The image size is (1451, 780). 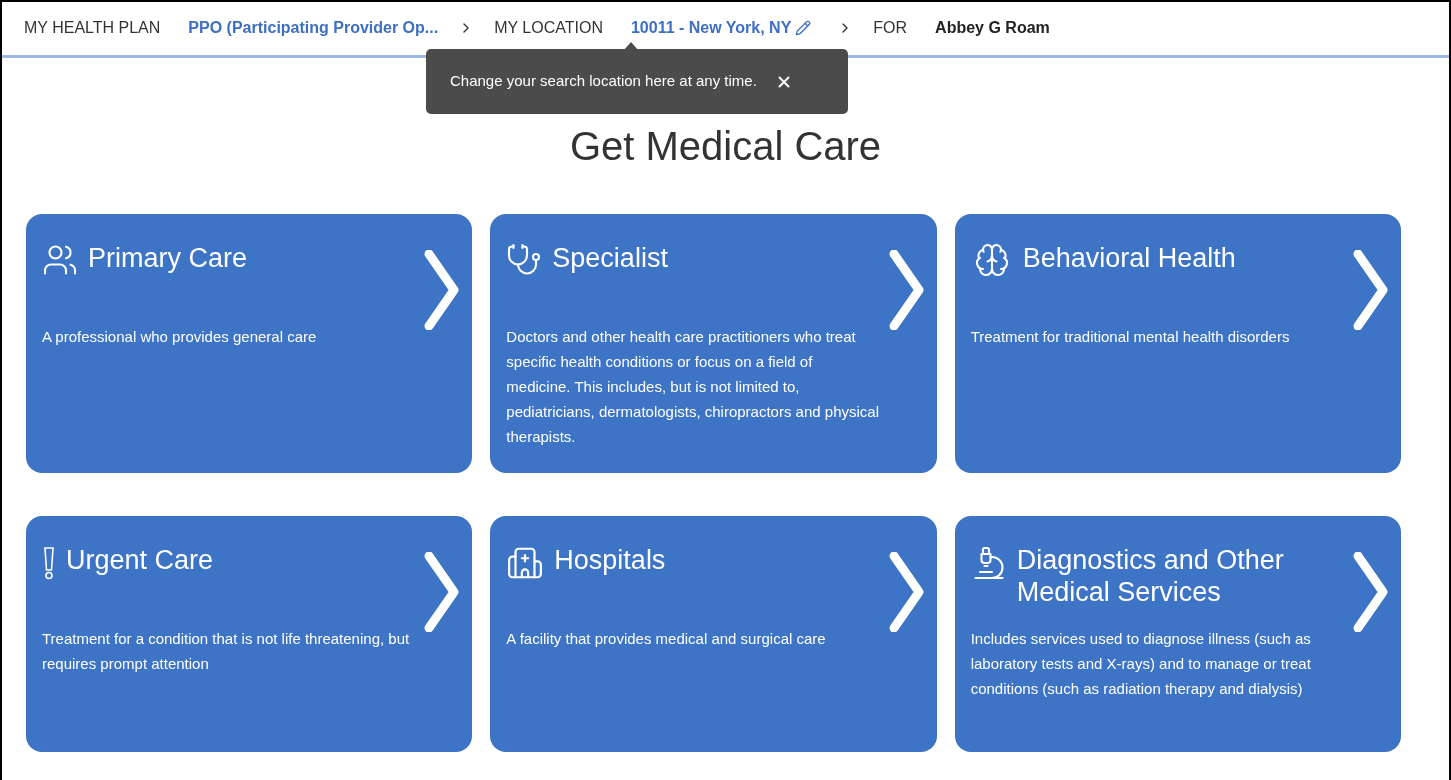 I want to click on member-name: Abbey G Roam, so click(x=992, y=27).